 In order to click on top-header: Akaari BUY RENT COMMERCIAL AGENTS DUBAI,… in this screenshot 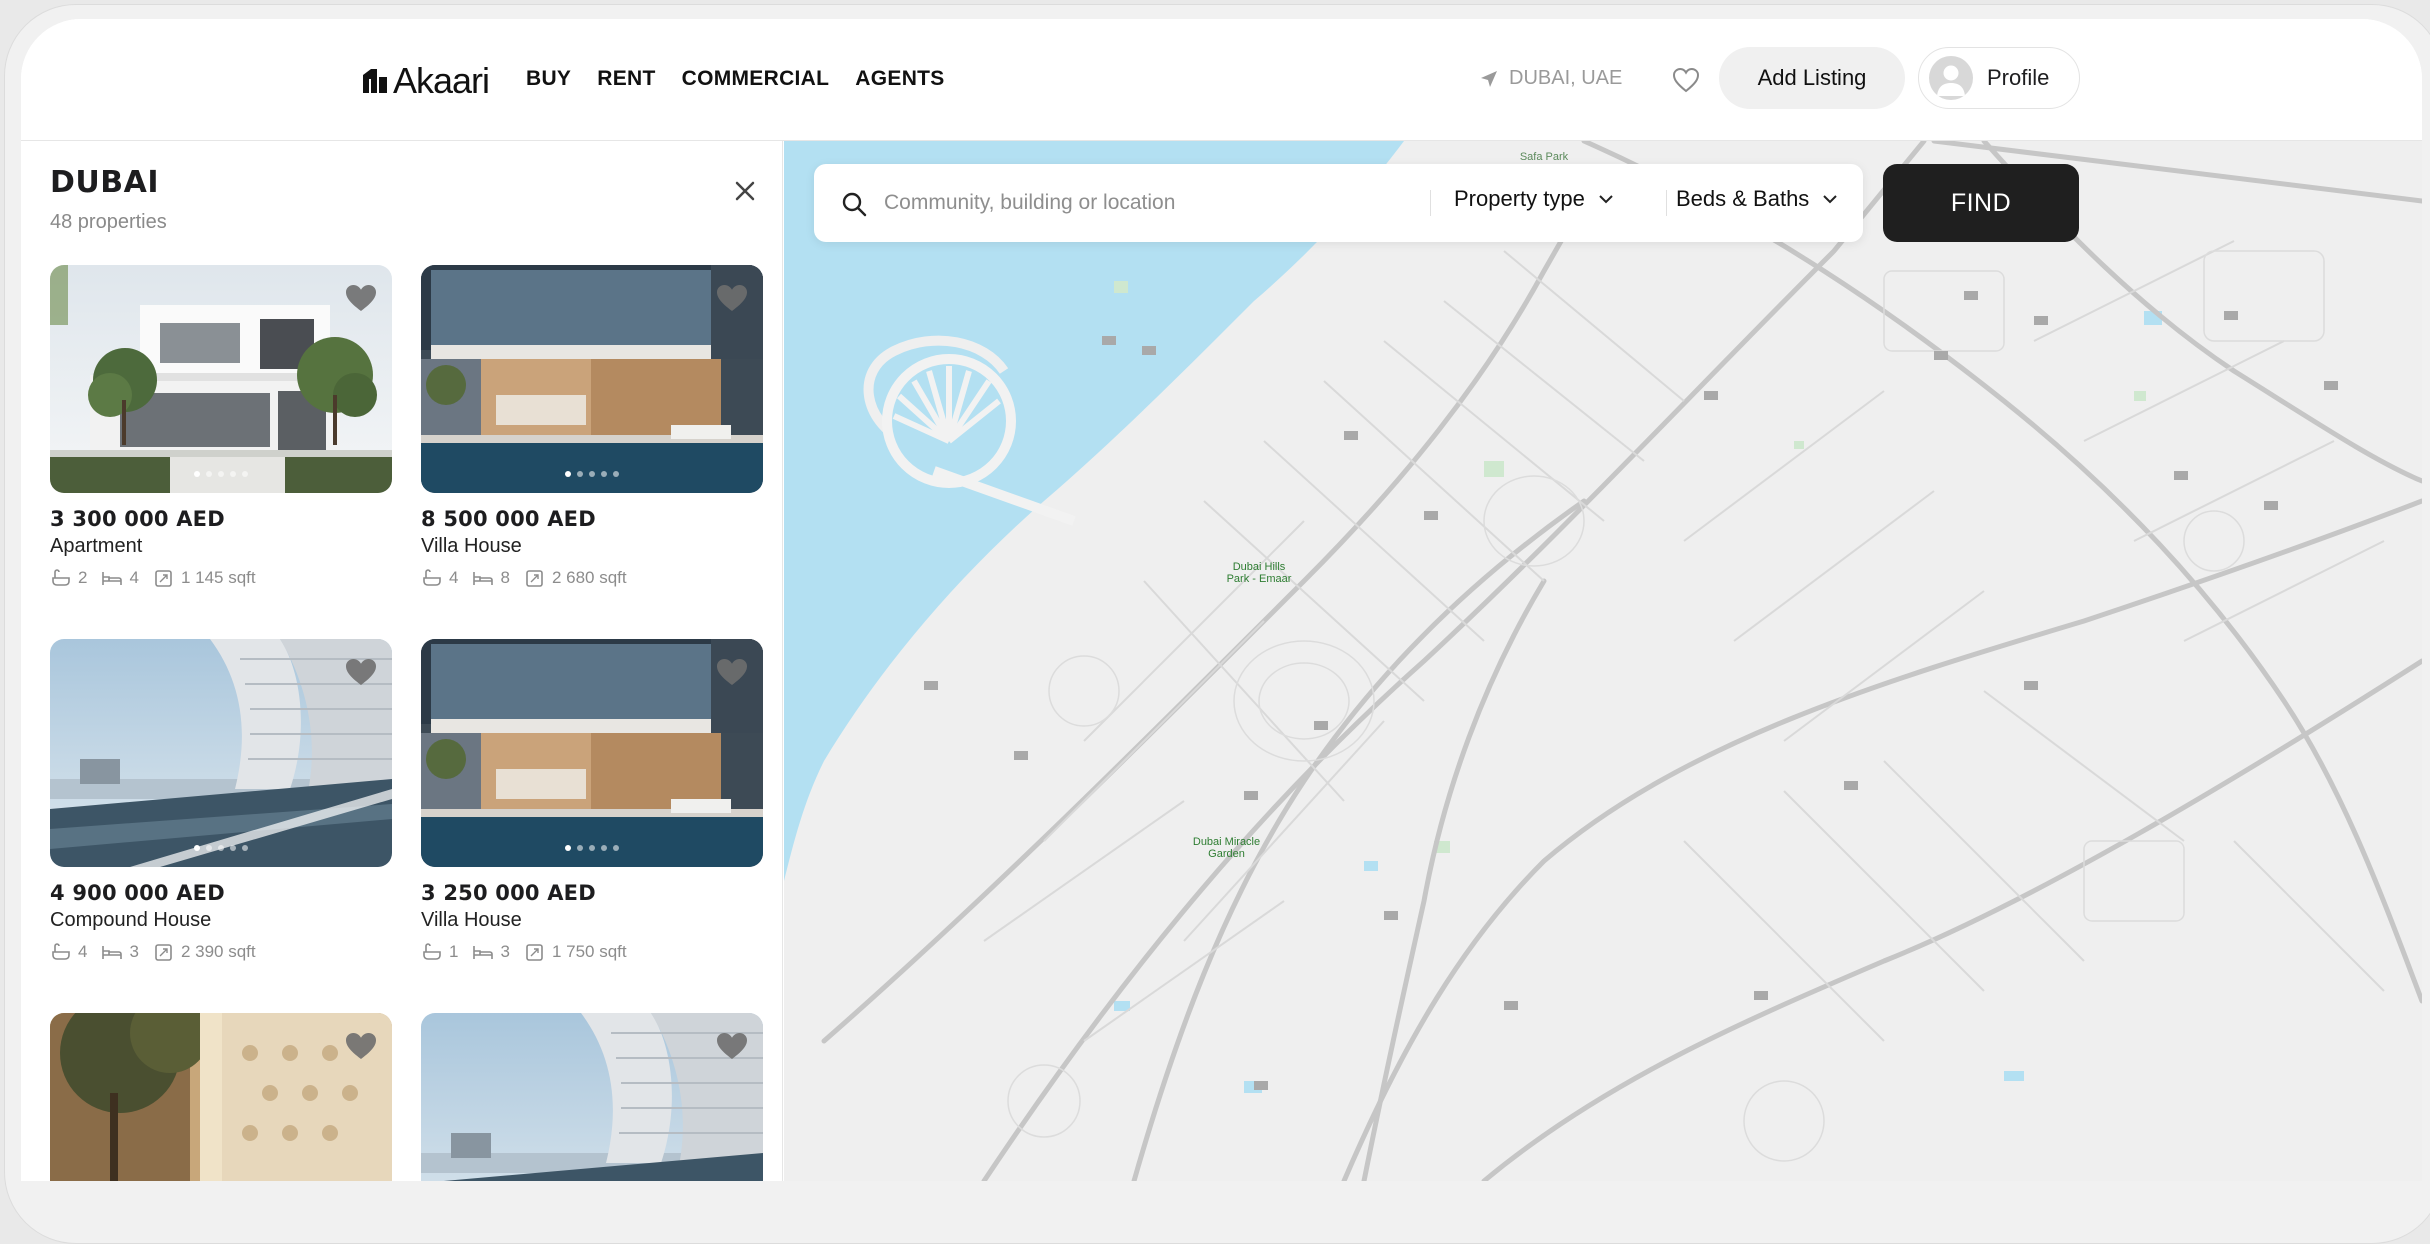, I will do `click(1221, 80)`.